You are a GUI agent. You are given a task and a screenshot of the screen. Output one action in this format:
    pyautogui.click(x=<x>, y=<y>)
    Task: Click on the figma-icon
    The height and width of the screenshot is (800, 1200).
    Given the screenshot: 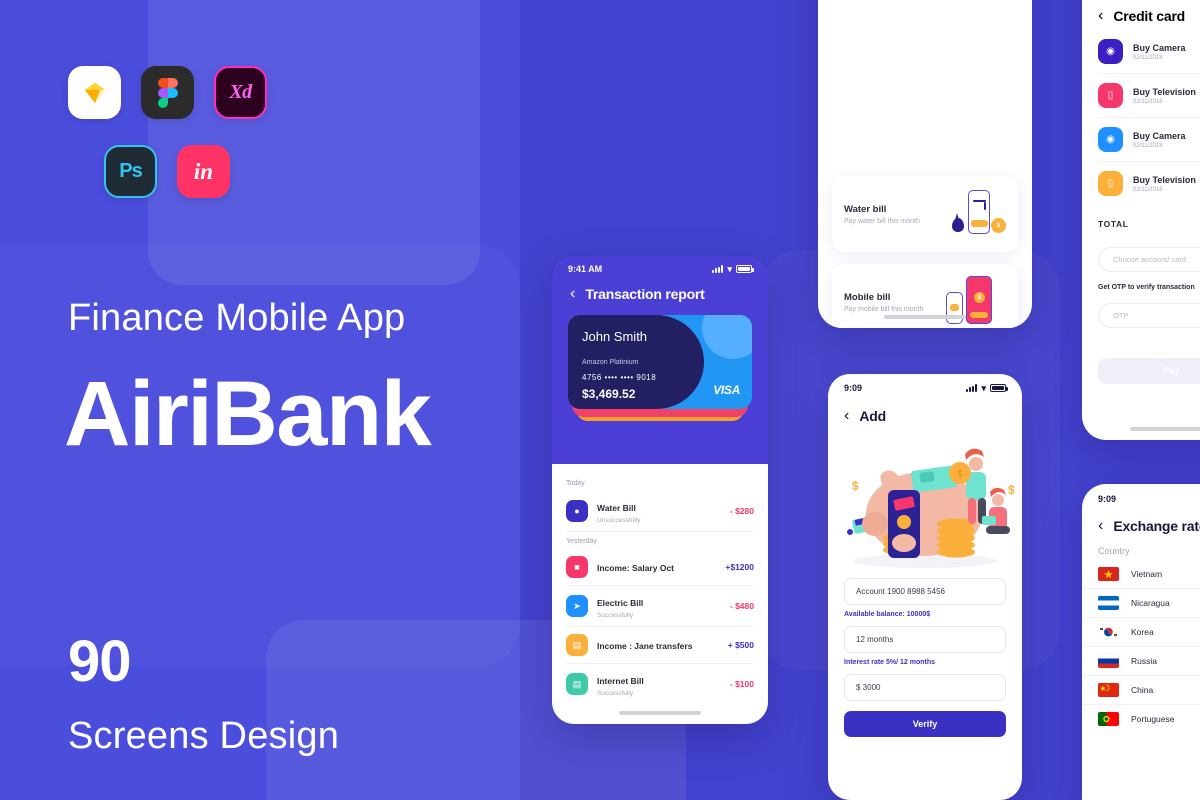 What is the action you would take?
    pyautogui.click(x=167, y=92)
    